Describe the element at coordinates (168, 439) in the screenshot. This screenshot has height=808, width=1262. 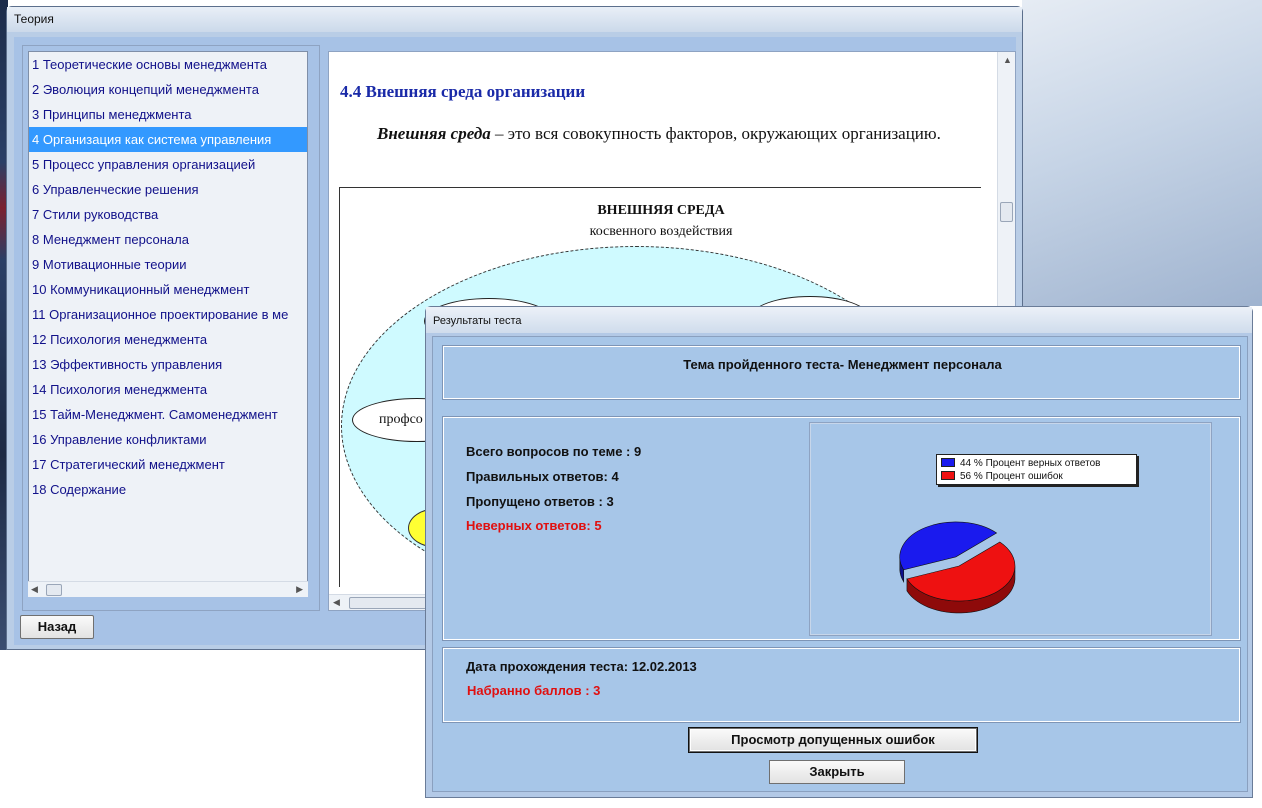
I see `toc-item: 16 Управление конфликтами` at that location.